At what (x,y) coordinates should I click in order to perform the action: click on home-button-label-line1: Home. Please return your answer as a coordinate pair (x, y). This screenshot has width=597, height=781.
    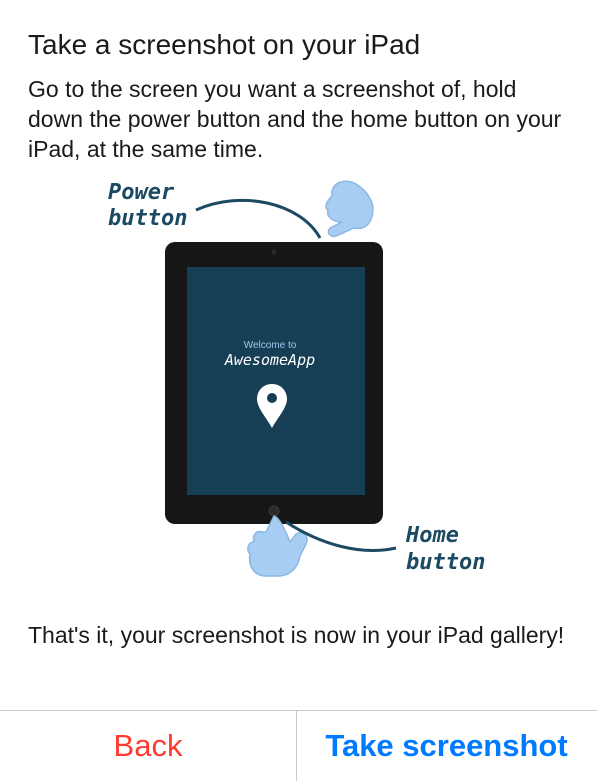
    Looking at the image, I should click on (432, 535).